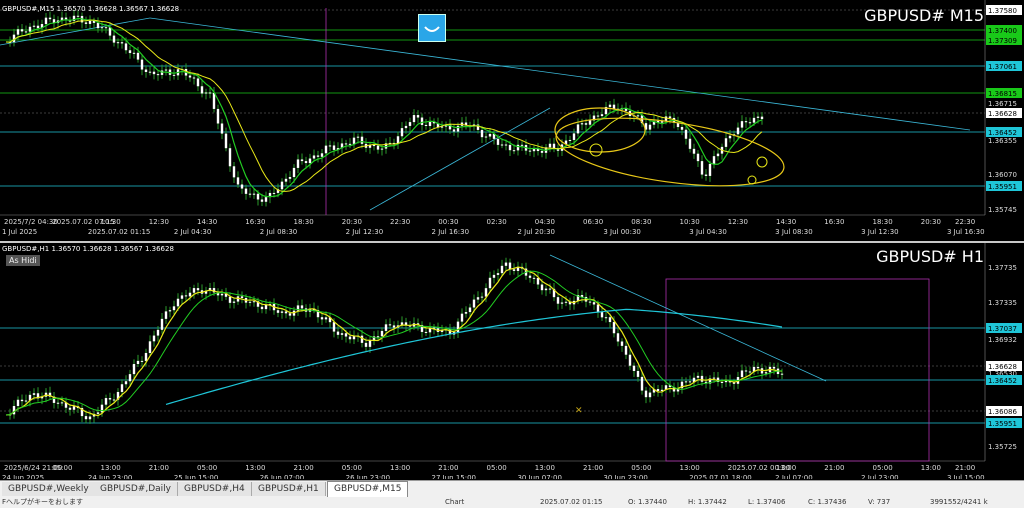 This screenshot has width=1024, height=508. Describe the element at coordinates (159, 222) in the screenshot. I see `time-label: 12:30` at that location.